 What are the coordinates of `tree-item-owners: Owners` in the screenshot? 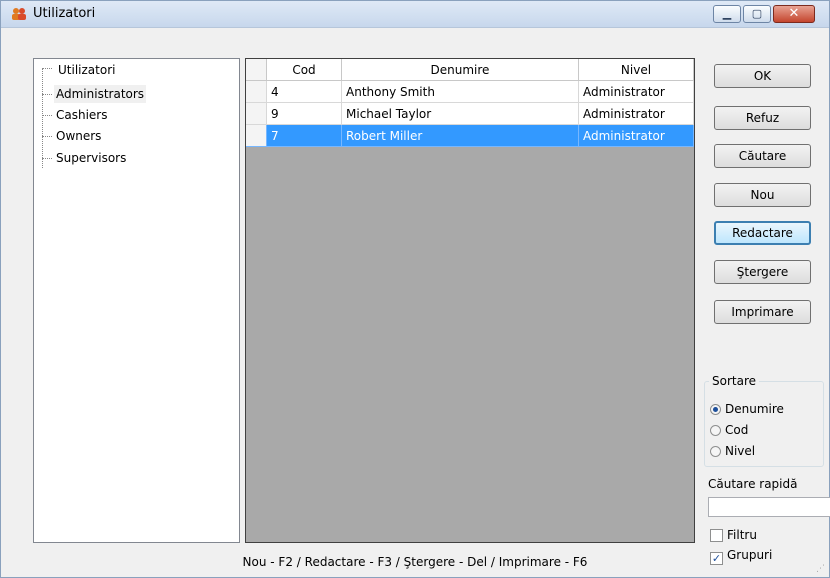 It's located at (78, 136).